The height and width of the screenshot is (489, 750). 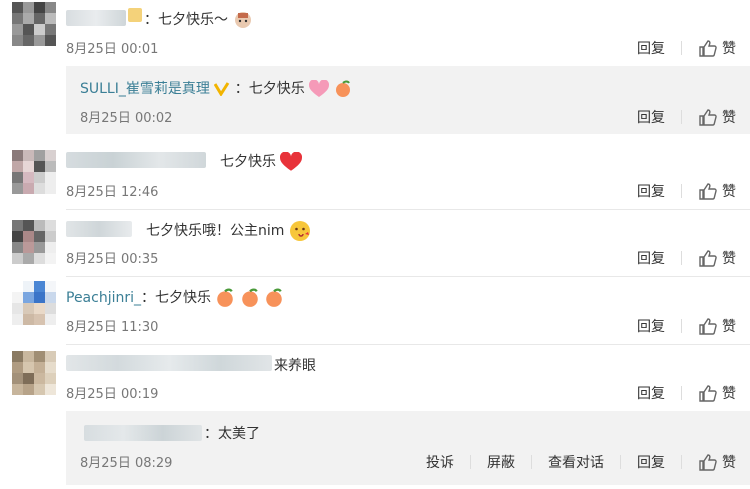 I want to click on comment-body: ：七夕快乐～, so click(x=186, y=20).